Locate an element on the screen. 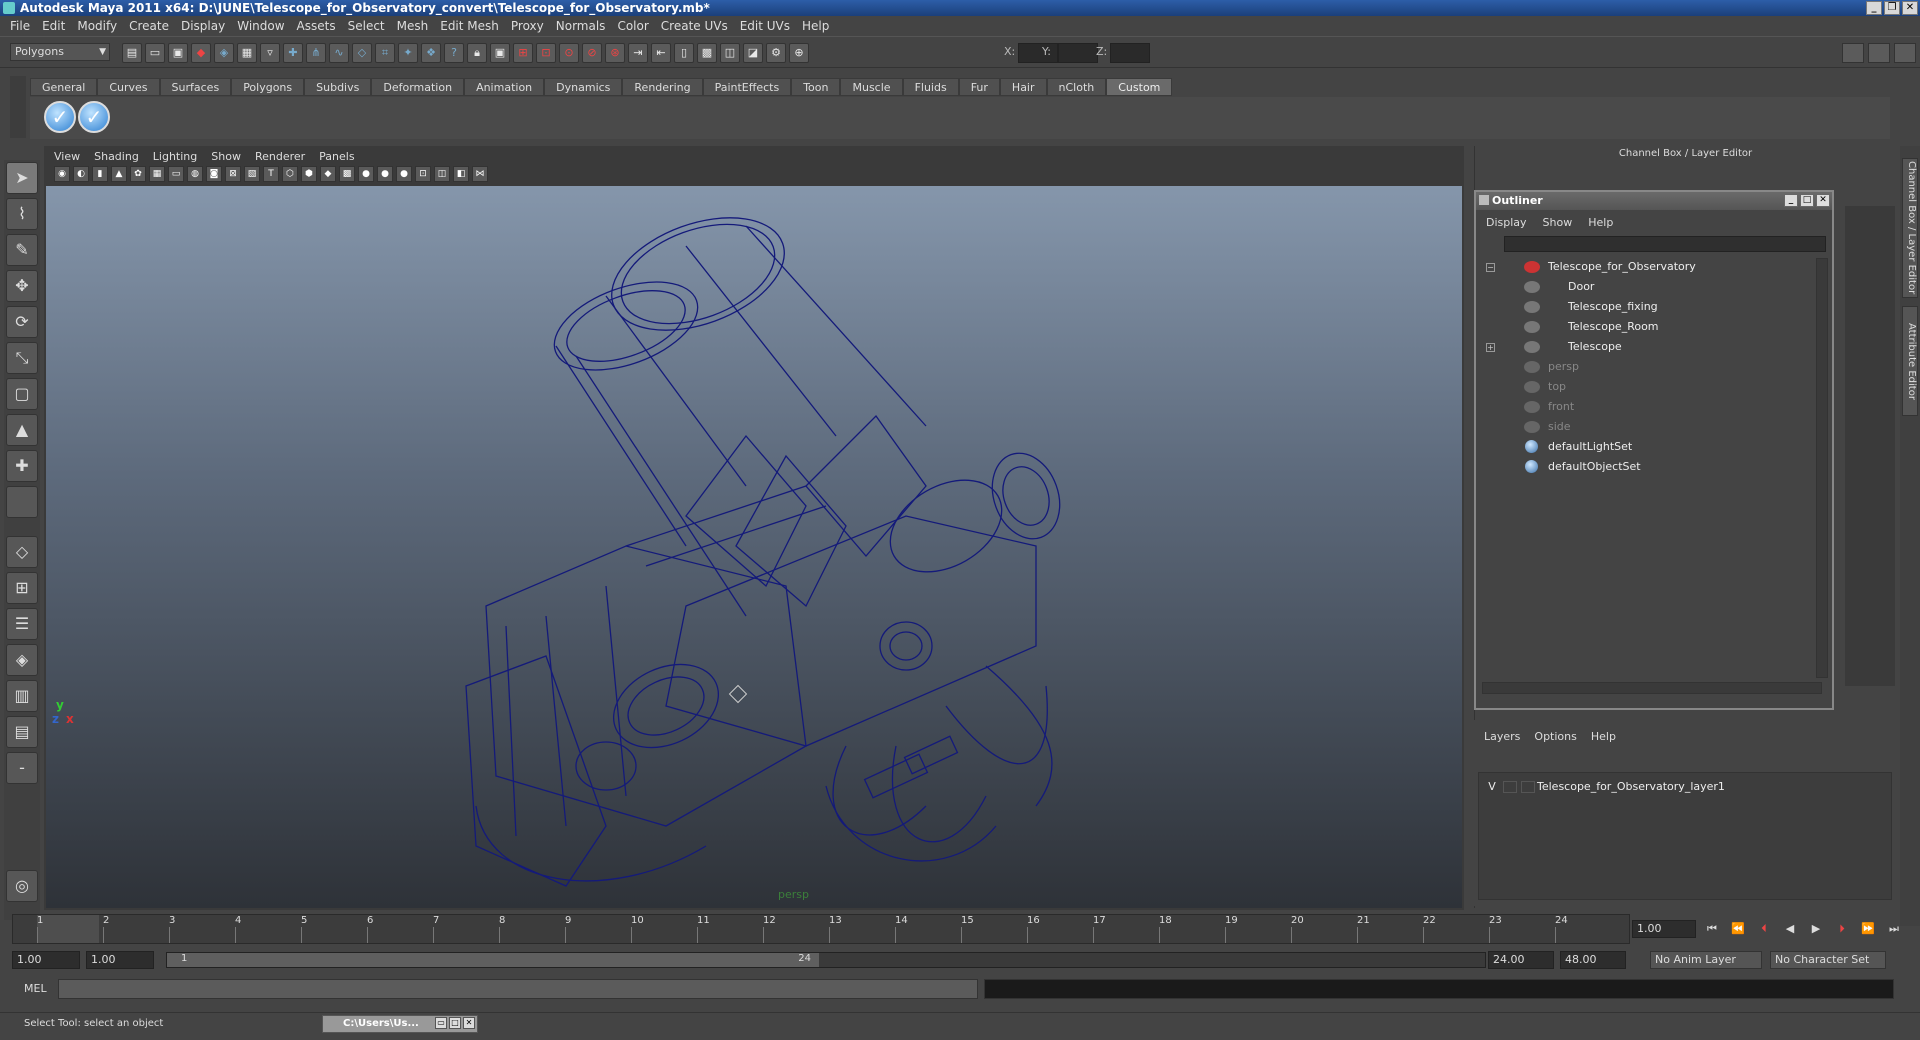  menu-help: Help is located at coordinates (815, 26).